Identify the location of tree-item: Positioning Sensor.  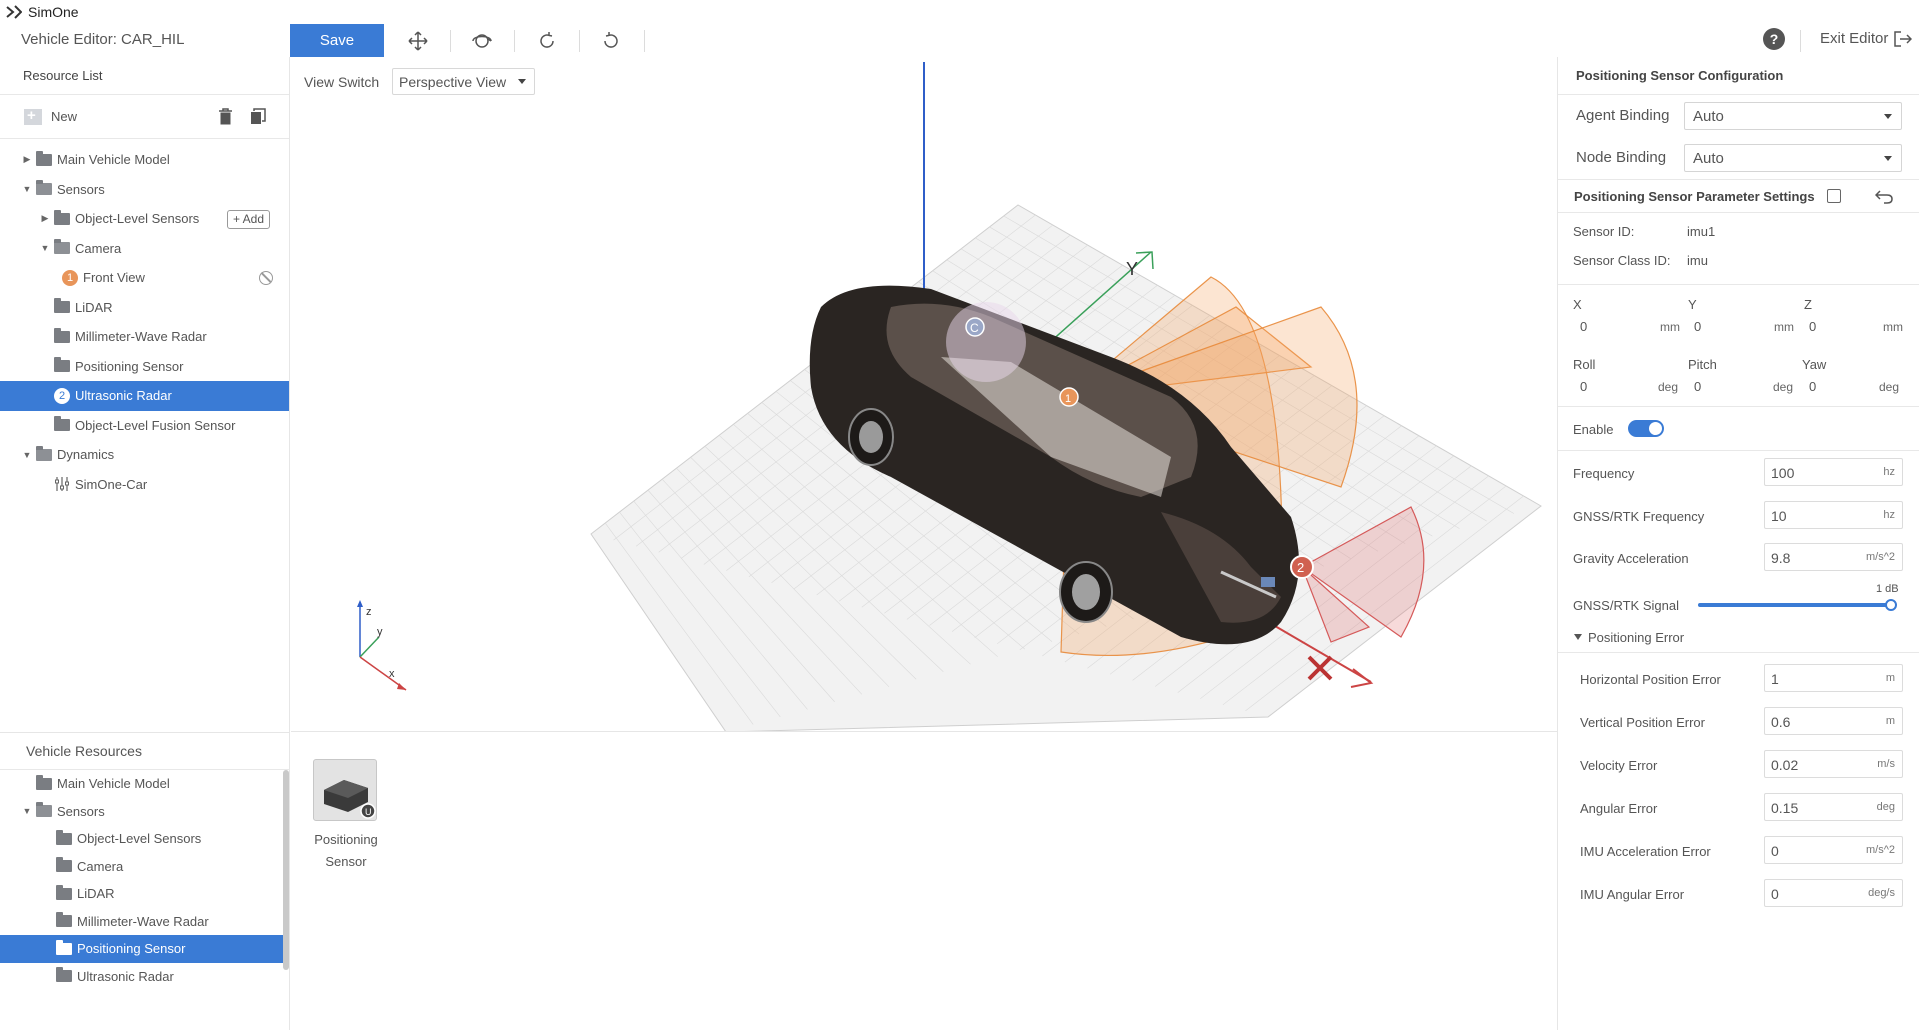
(144, 367).